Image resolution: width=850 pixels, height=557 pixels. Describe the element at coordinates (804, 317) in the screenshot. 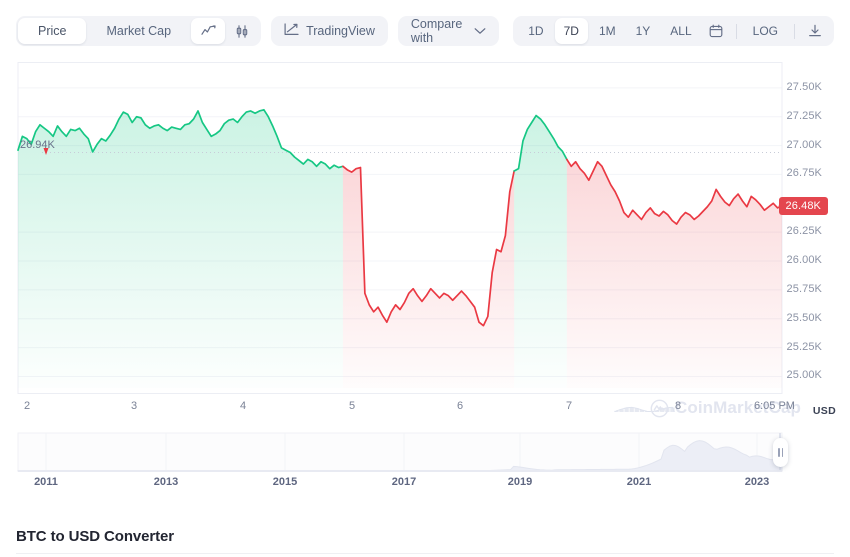

I see `y-axis-tick: 25.50K` at that location.